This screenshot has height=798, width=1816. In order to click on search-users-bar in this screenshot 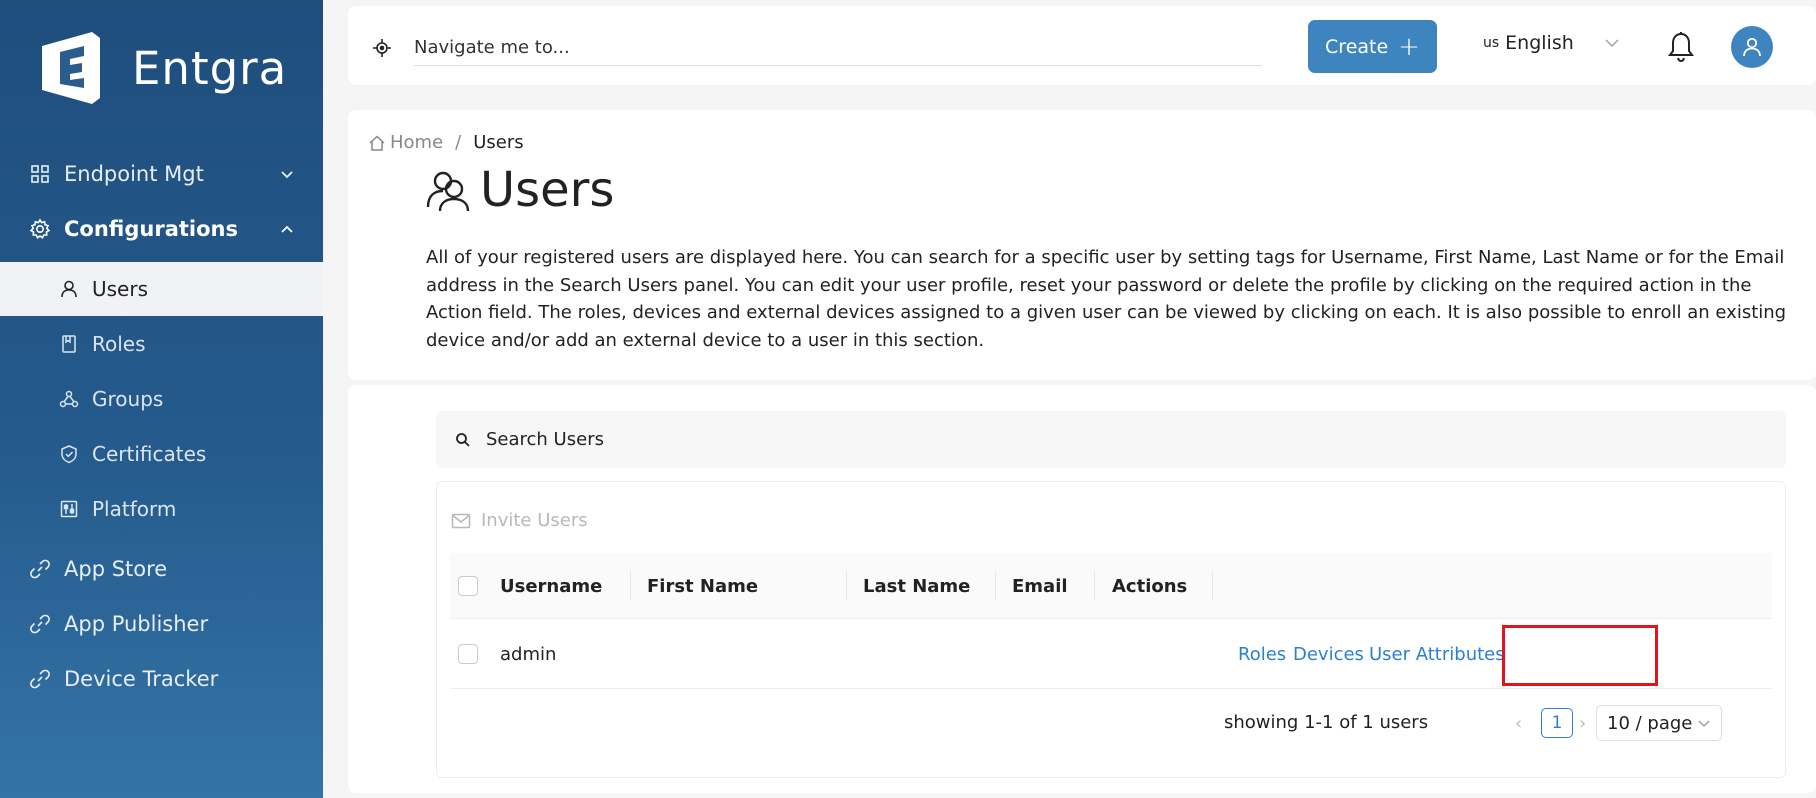, I will do `click(1111, 439)`.